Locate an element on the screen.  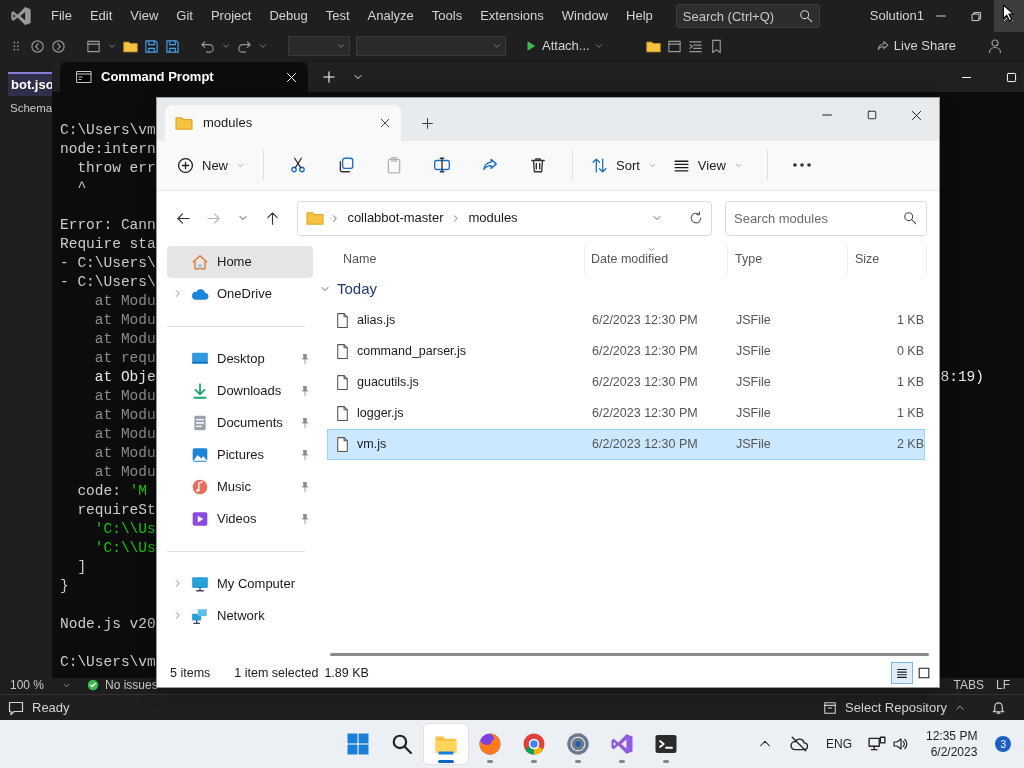
nav-item: Music is located at coordinates (240, 486).